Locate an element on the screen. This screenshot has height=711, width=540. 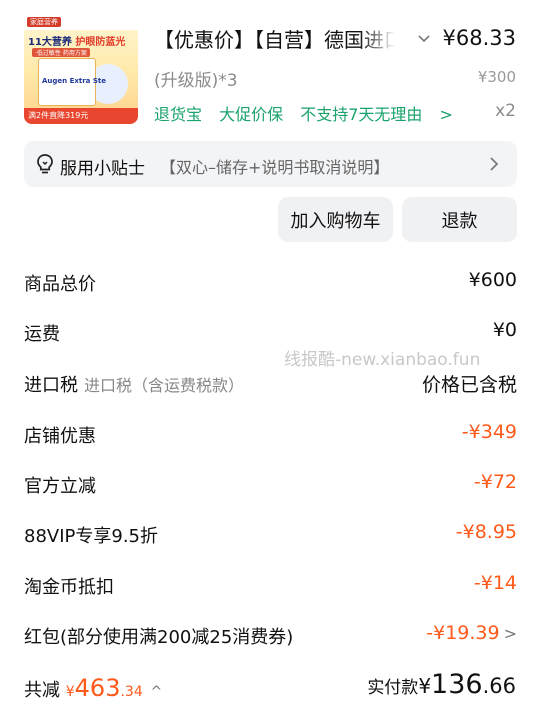
add-to-cart-button: 加入购物车 is located at coordinates (335, 219).